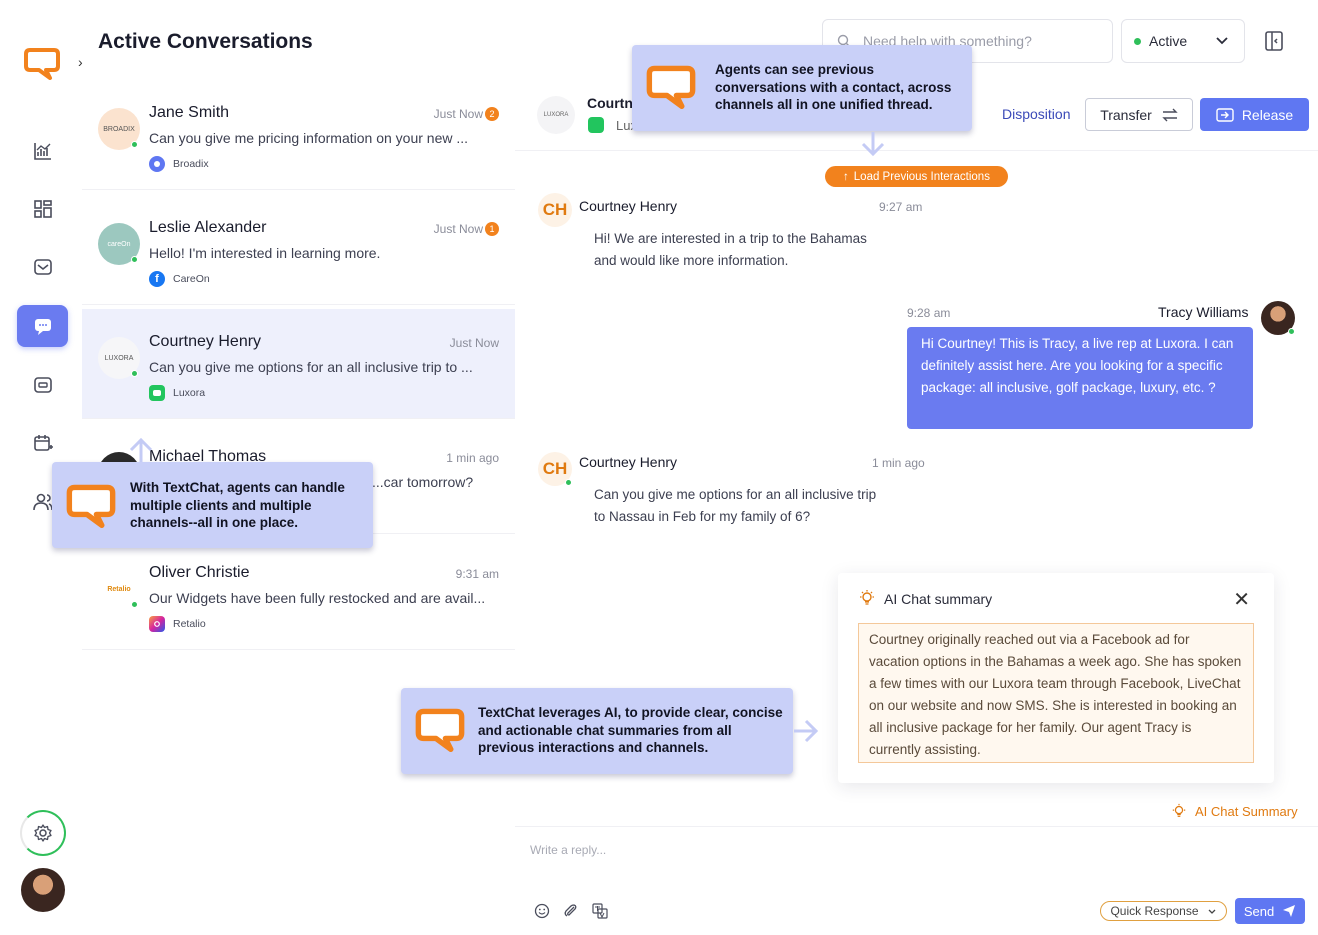 Image resolution: width=1318 pixels, height=935 pixels. Describe the element at coordinates (571, 911) in the screenshot. I see `attachment-icon` at that location.